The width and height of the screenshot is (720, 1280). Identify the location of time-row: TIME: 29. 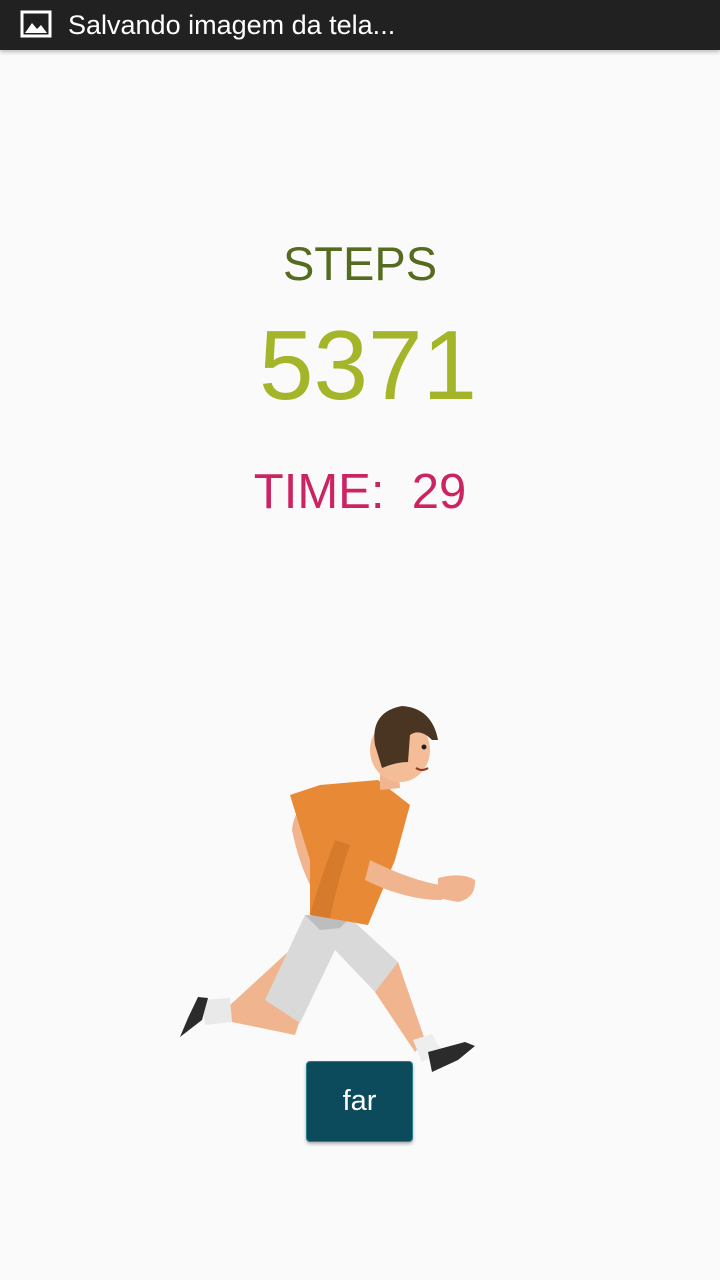
(360, 492).